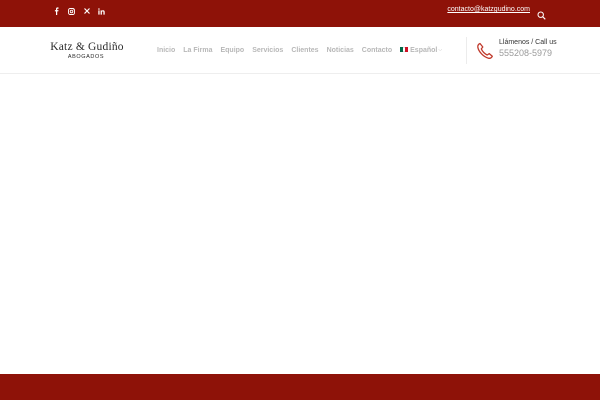  I want to click on nav-item-clientes: Clientes, so click(304, 50).